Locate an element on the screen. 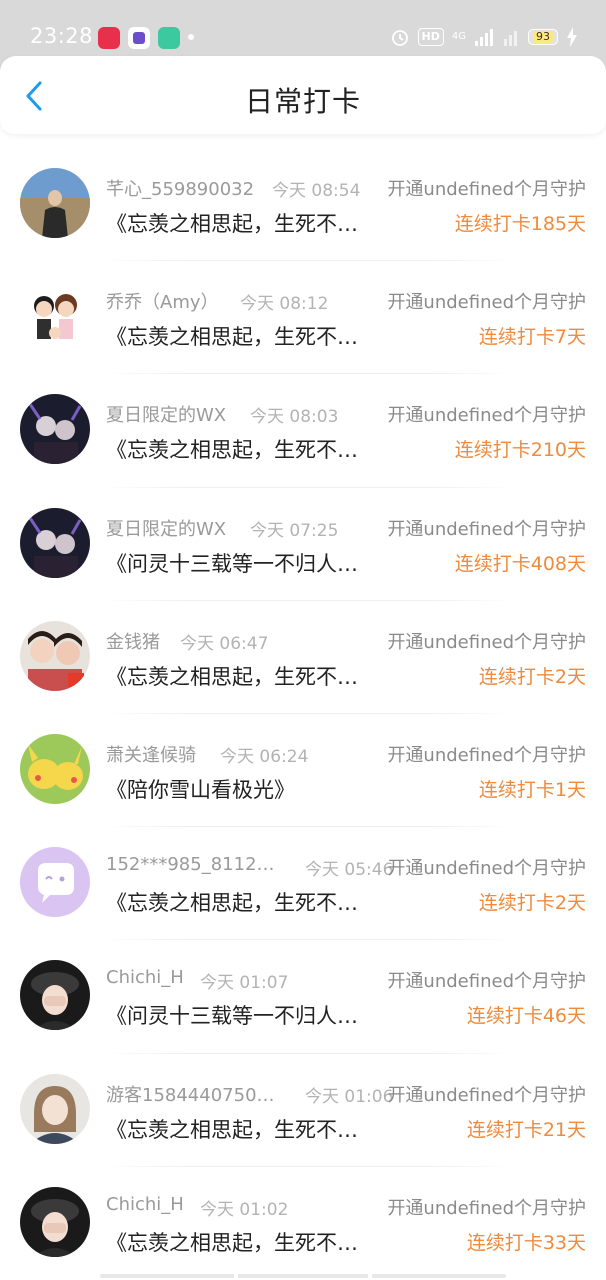 The width and height of the screenshot is (606, 1280). checkin-time: 今天 01:06 is located at coordinates (349, 1096).